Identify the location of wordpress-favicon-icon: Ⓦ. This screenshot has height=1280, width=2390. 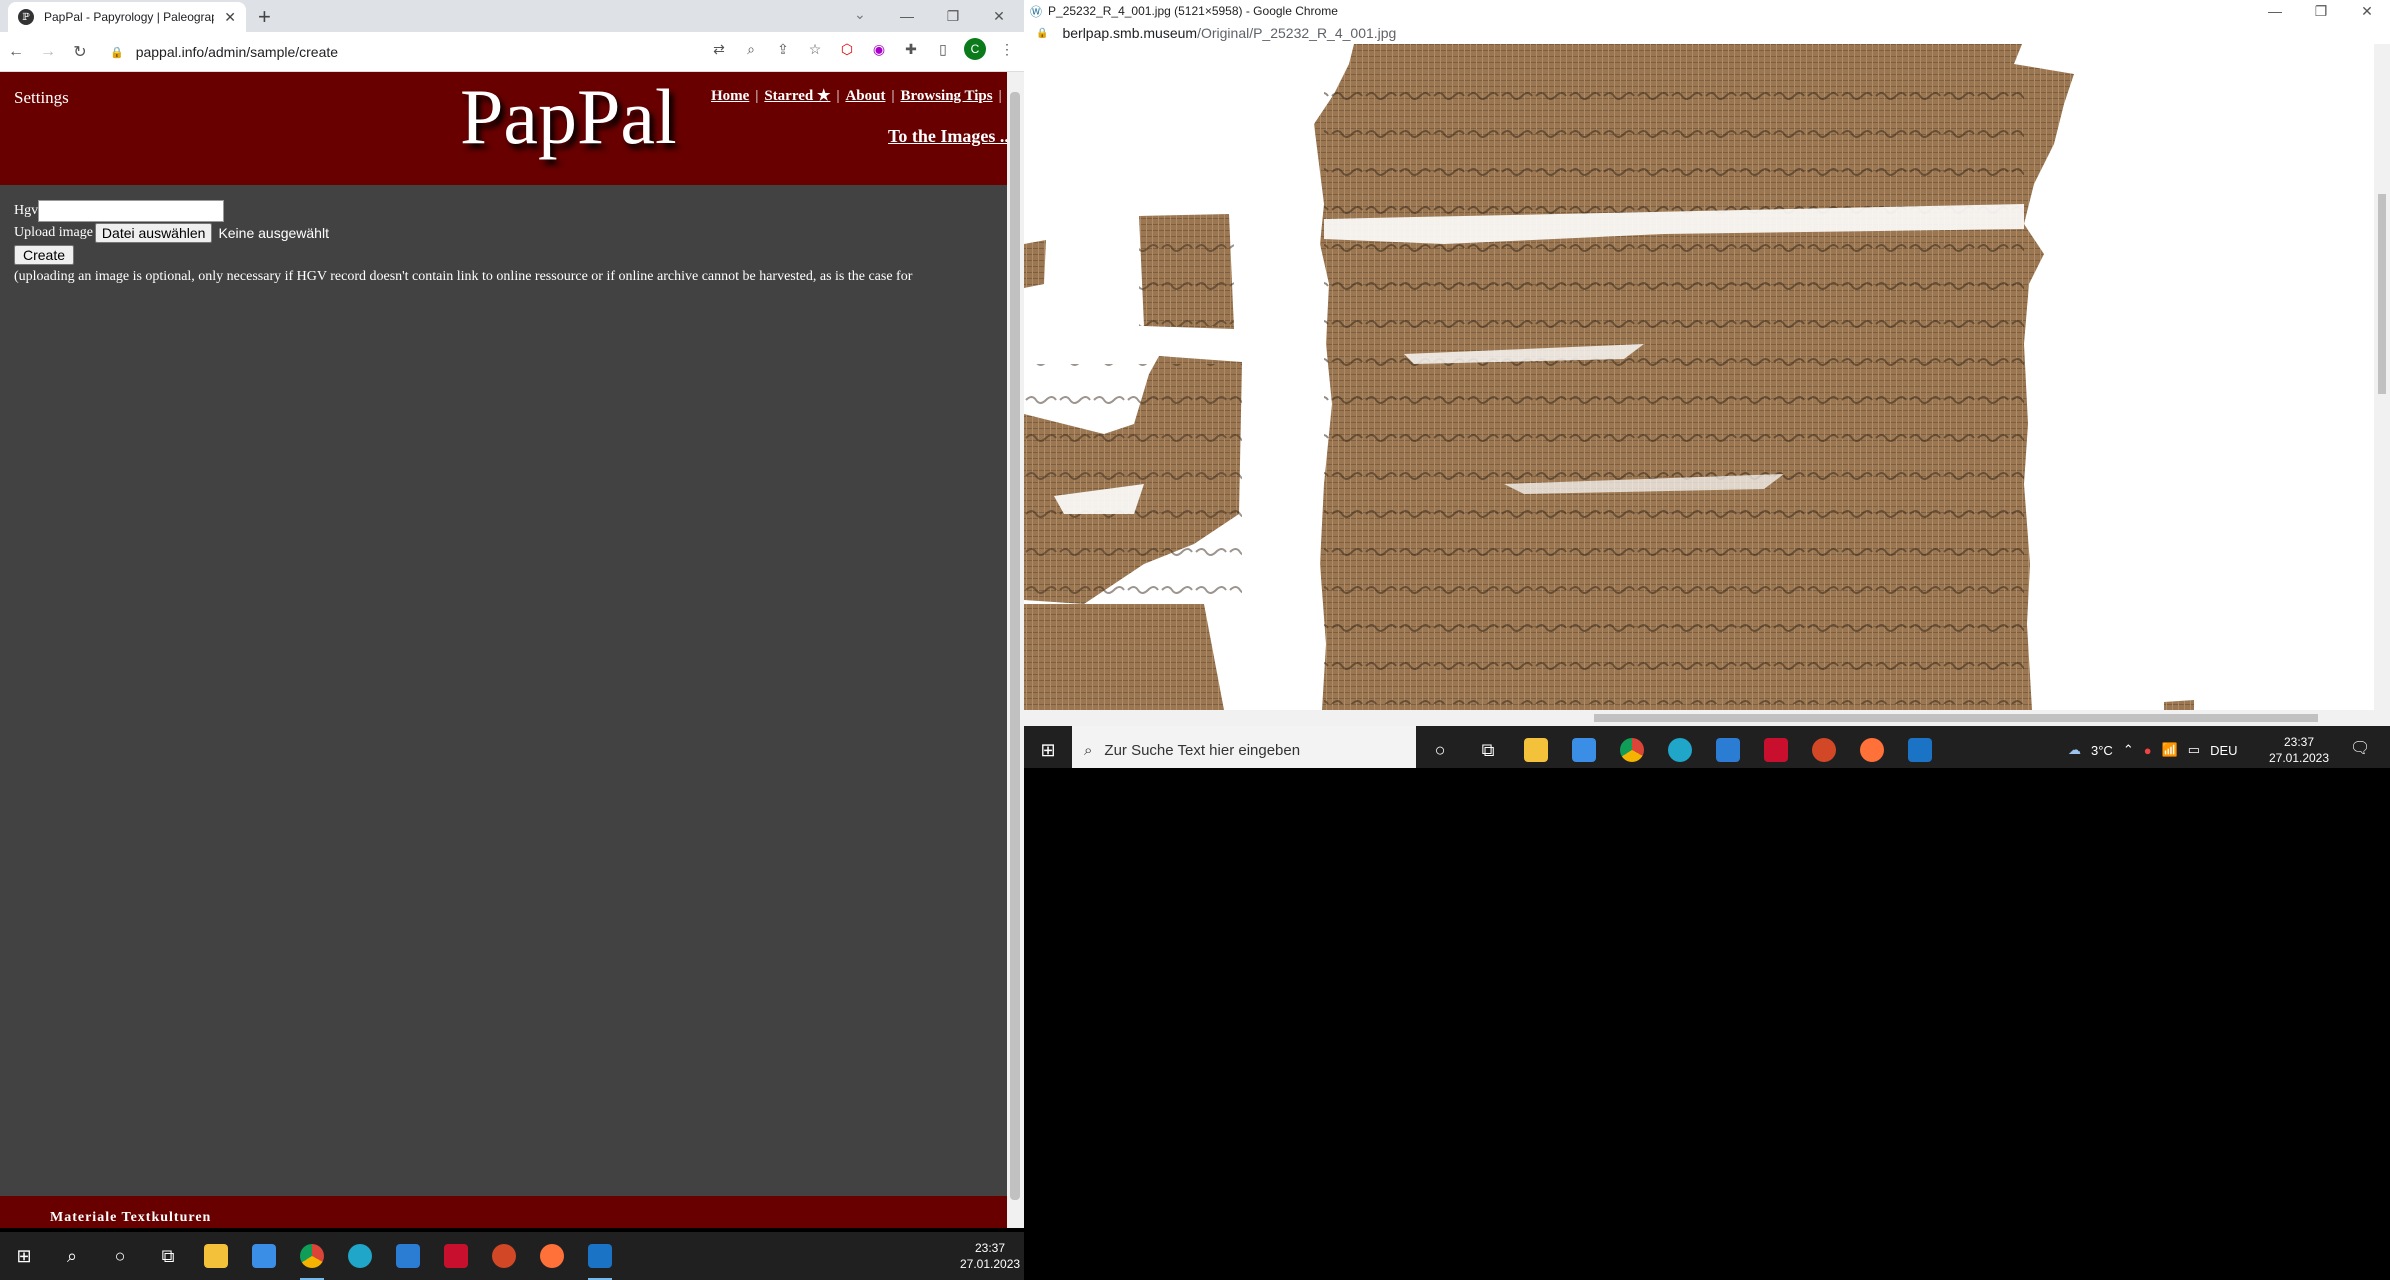
(1036, 11).